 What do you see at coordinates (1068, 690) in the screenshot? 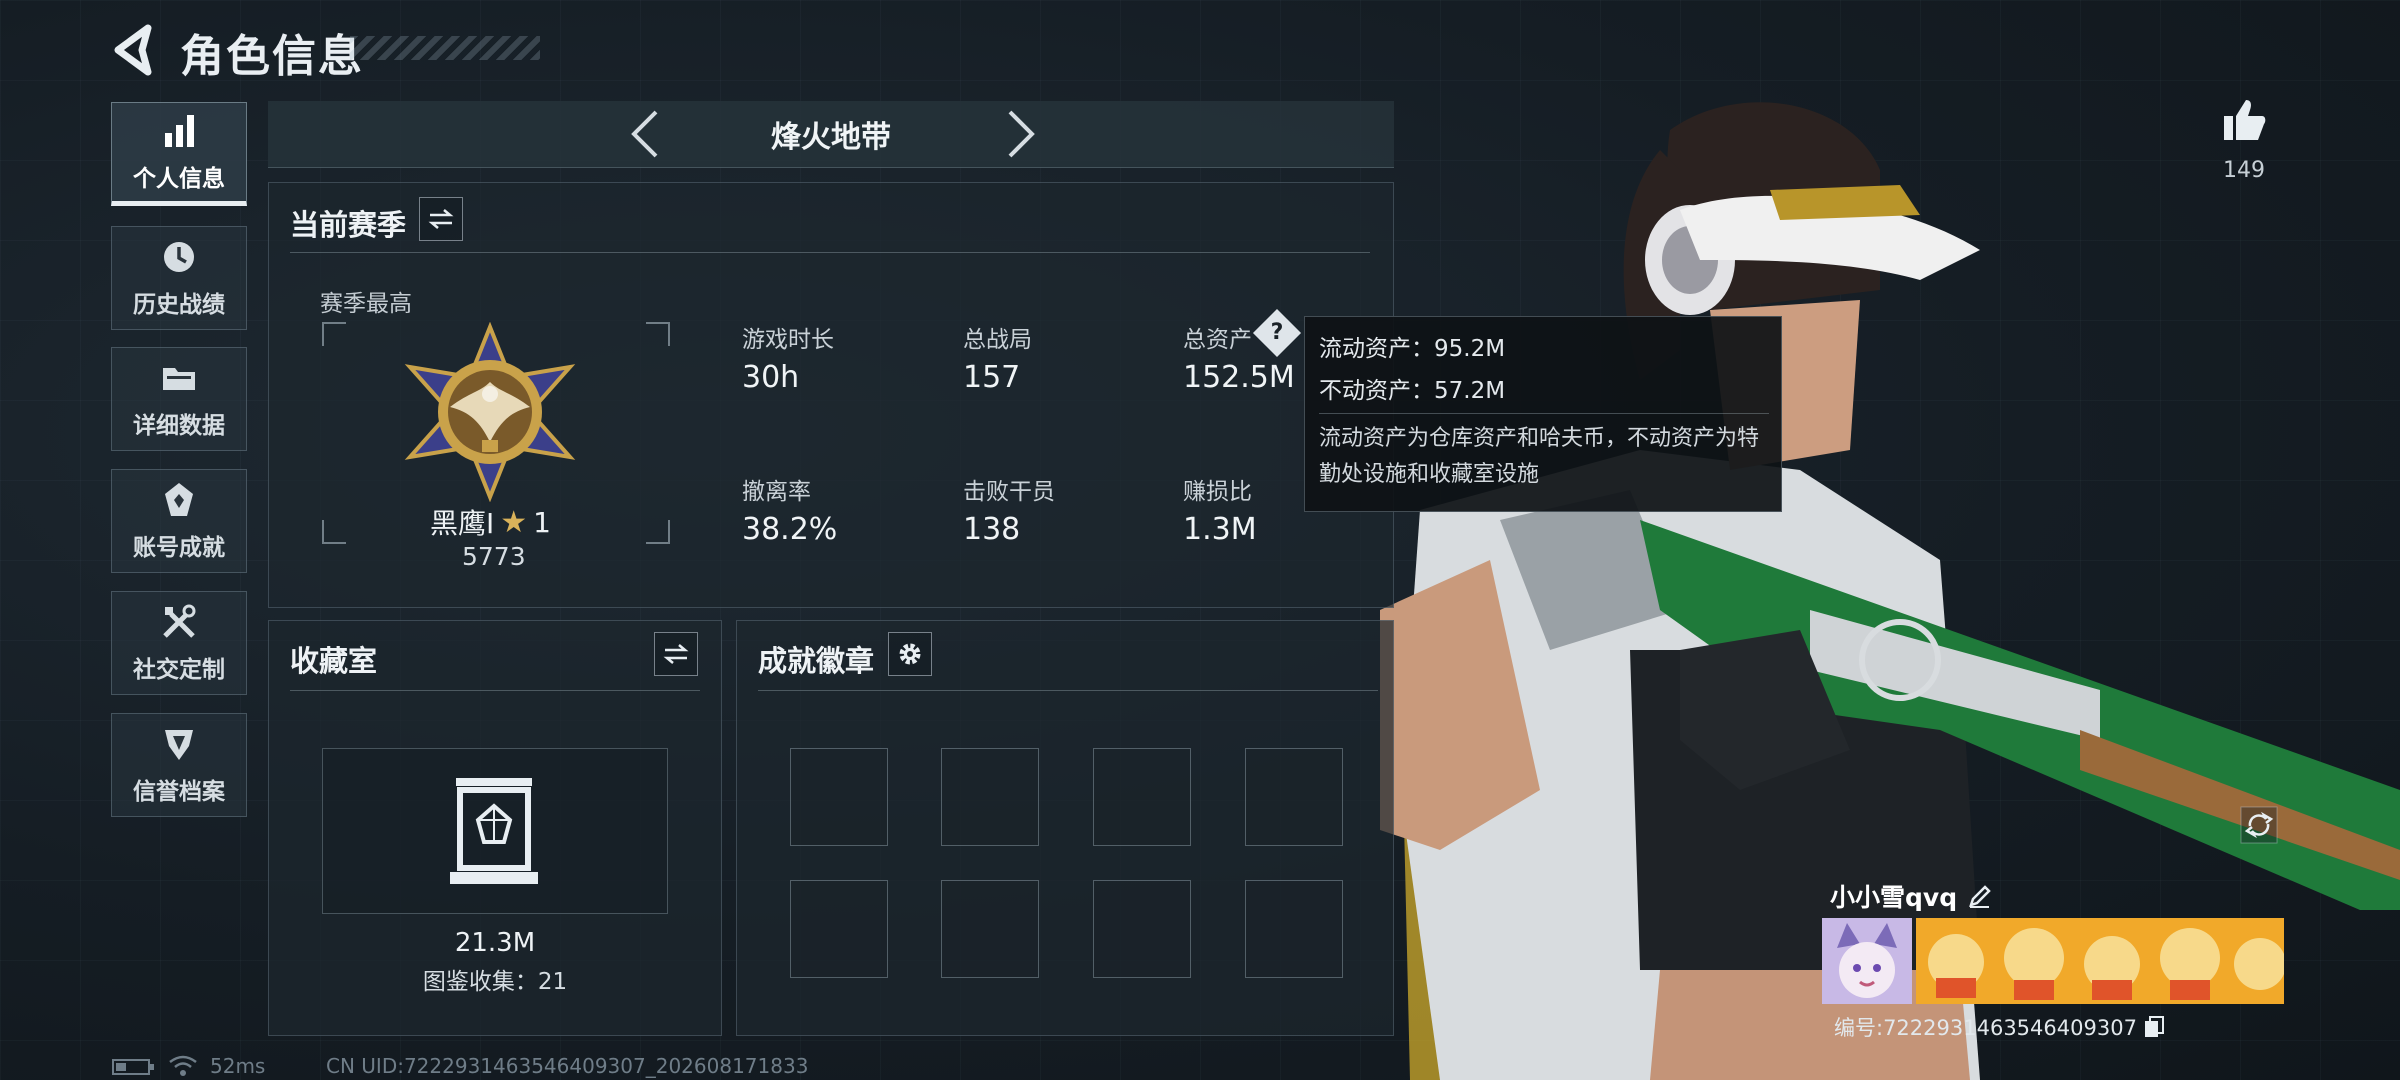
I see `achievements-divider` at bounding box center [1068, 690].